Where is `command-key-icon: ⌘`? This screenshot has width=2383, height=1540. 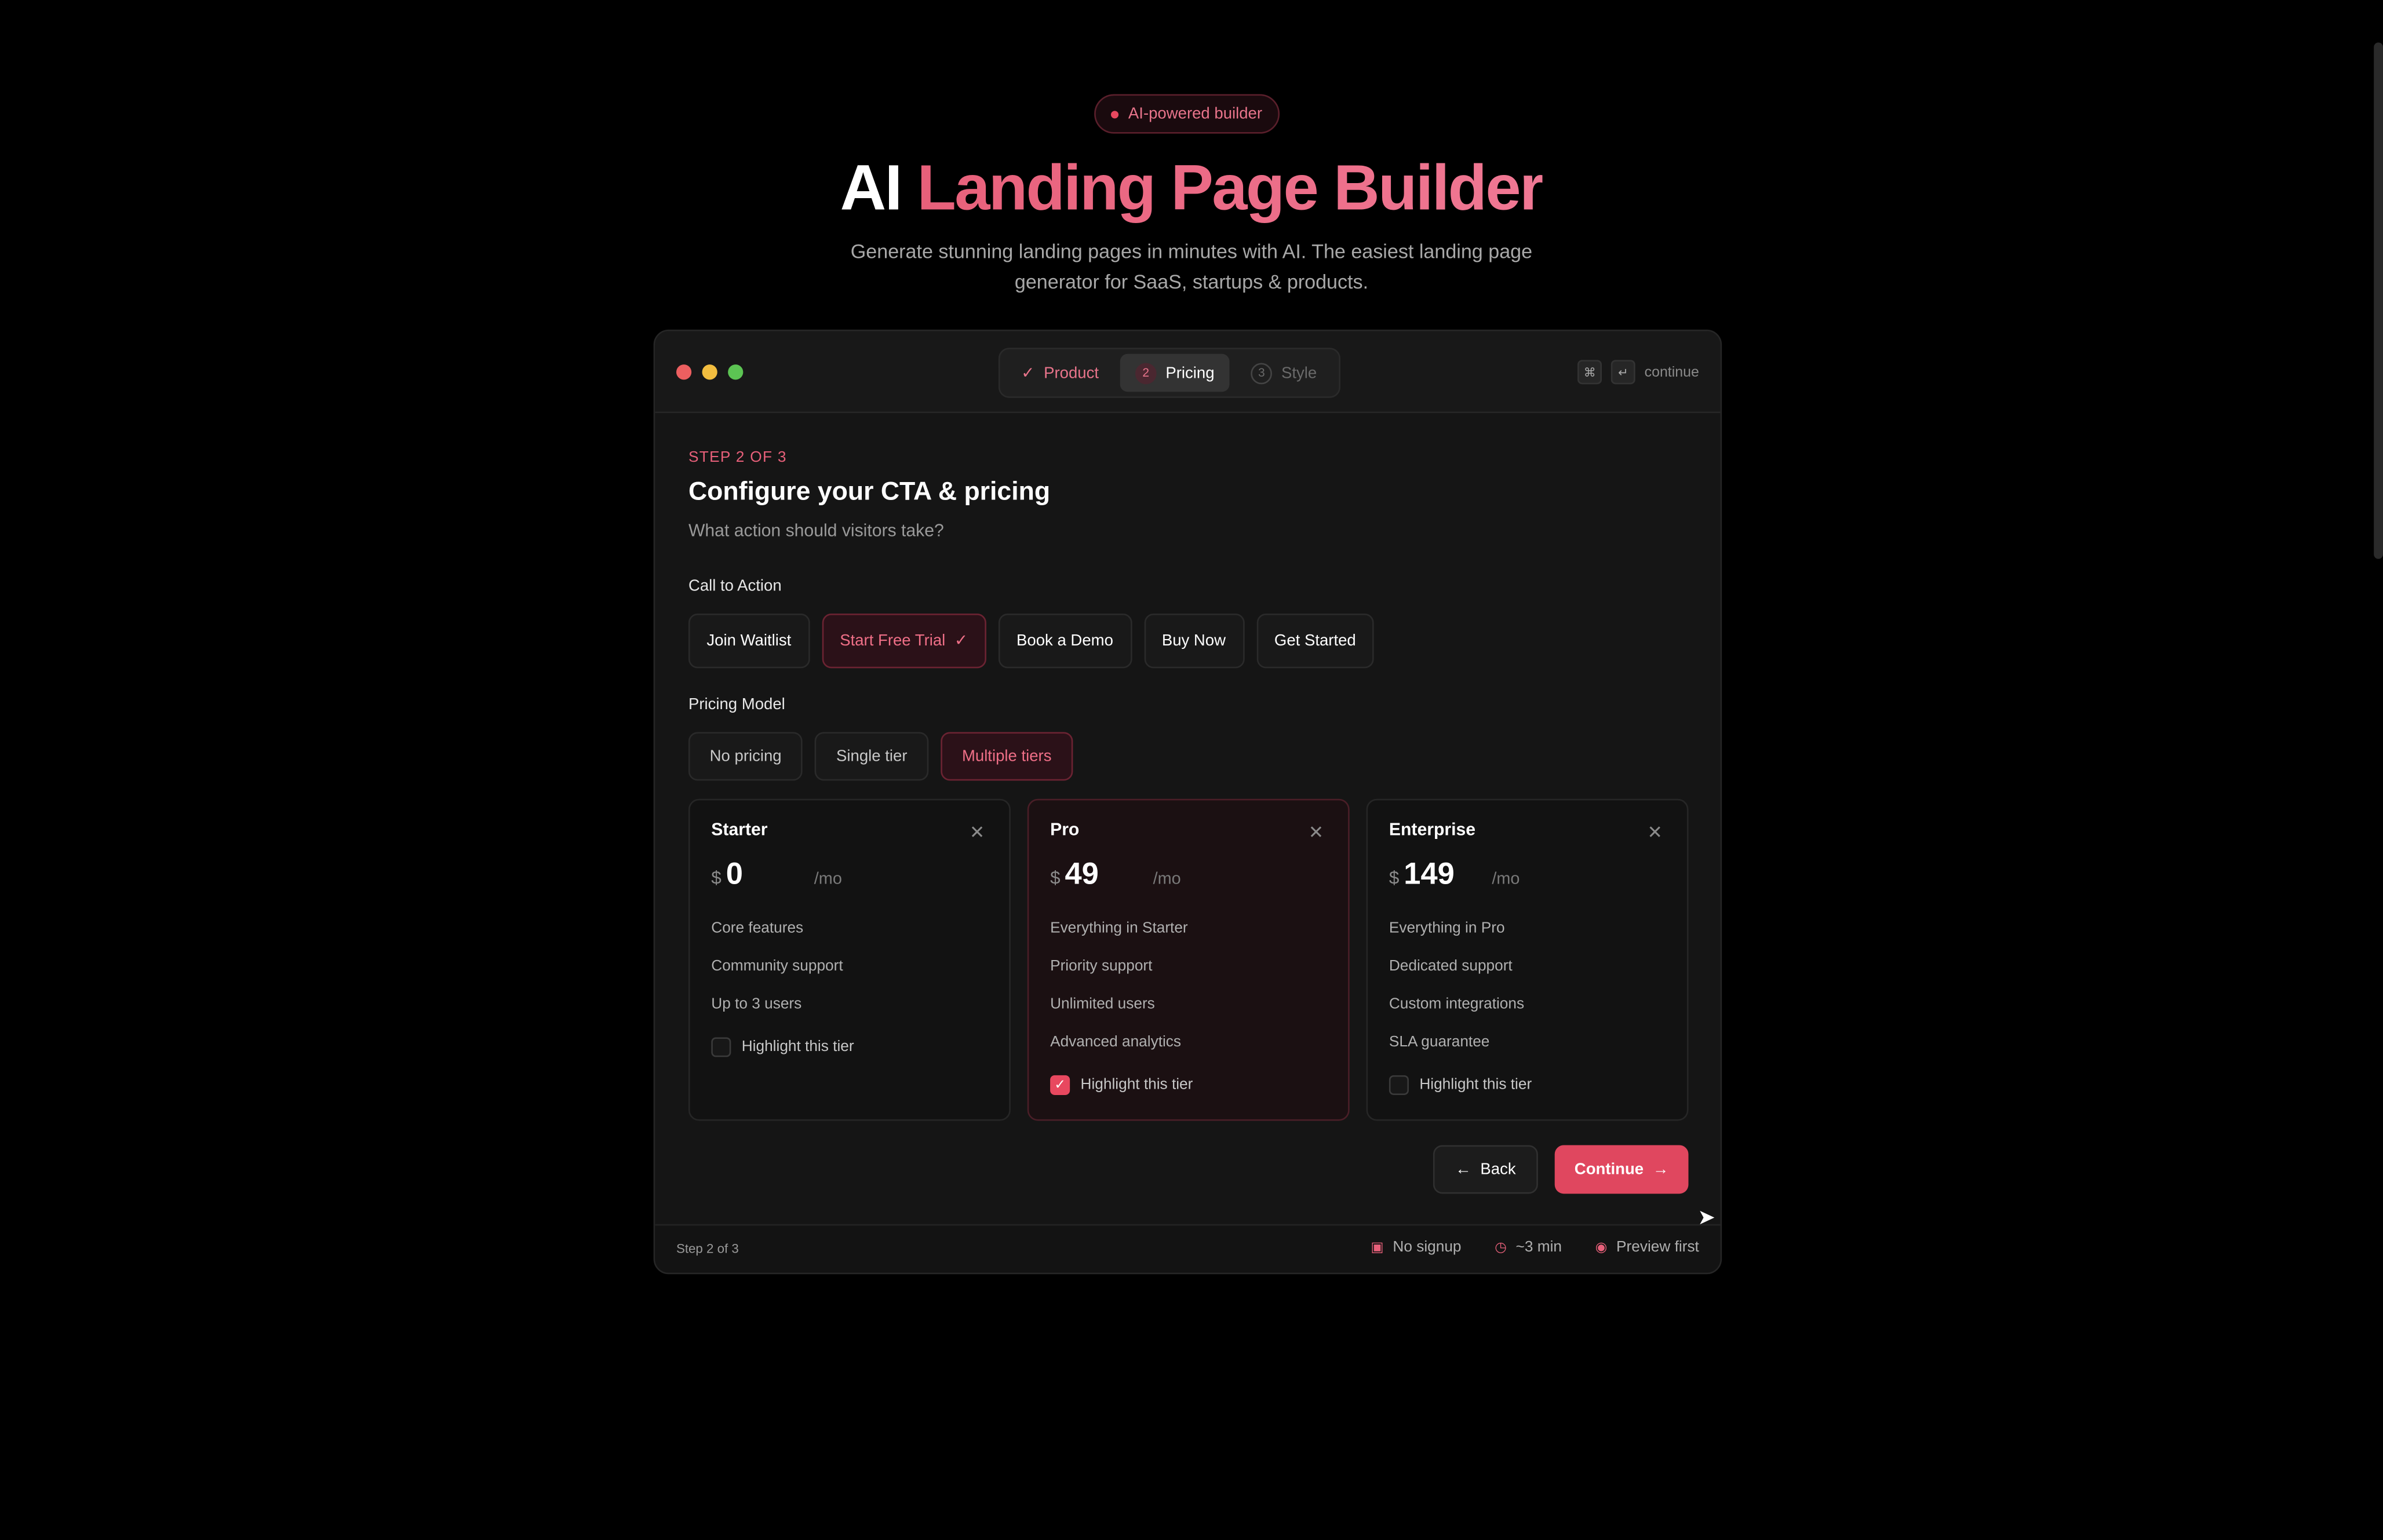 command-key-icon: ⌘ is located at coordinates (1590, 372).